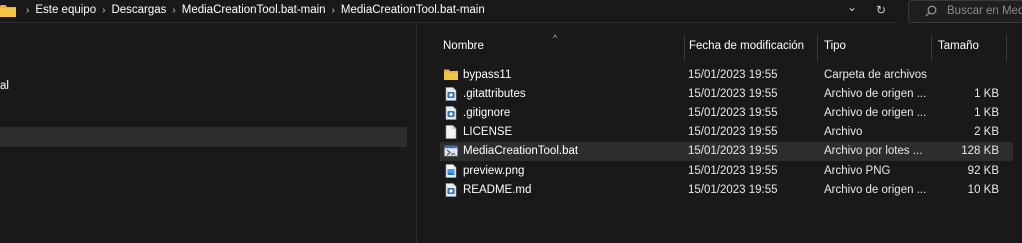  Describe the element at coordinates (843, 132) in the screenshot. I see `file-type: Archivo` at that location.